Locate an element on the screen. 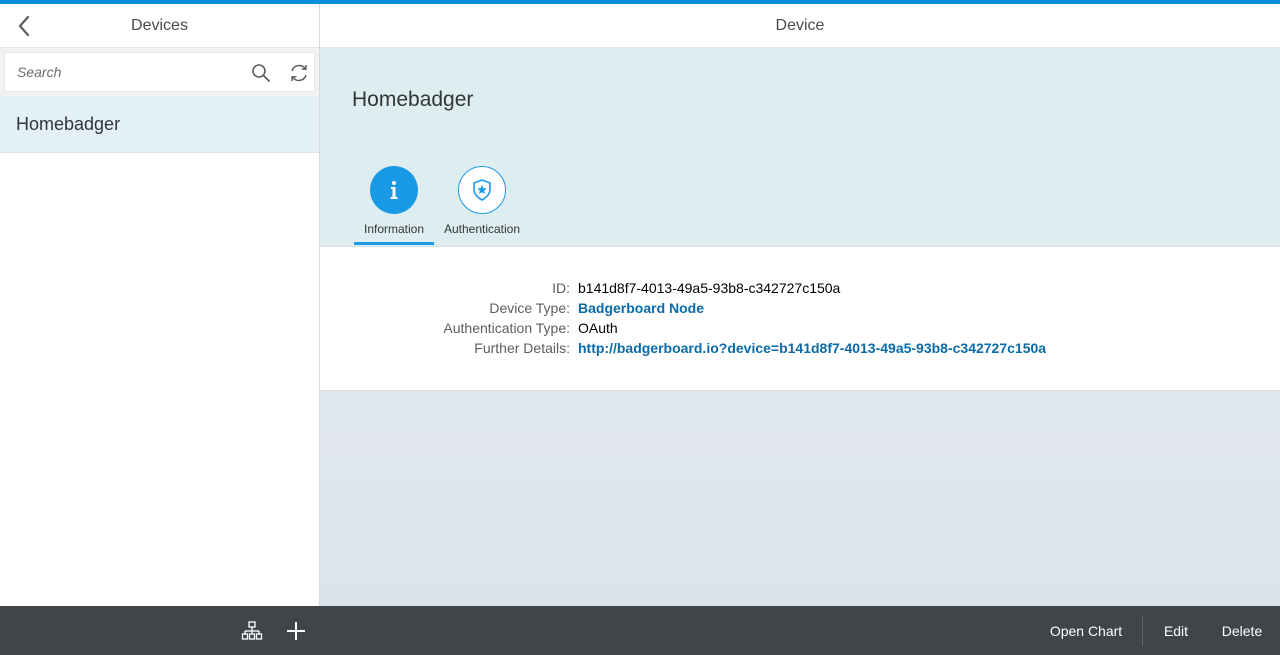  field-id: ID: b141d8f7-4013-49a5-93b8-c342727c150a is located at coordinates (800, 290).